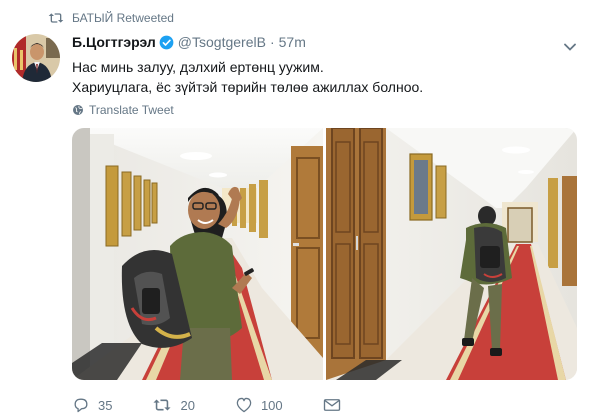  What do you see at coordinates (198, 67) in the screenshot?
I see `tweet-text-line-1: Нас минь залуу, дэлхий ертөнц уужим.` at bounding box center [198, 67].